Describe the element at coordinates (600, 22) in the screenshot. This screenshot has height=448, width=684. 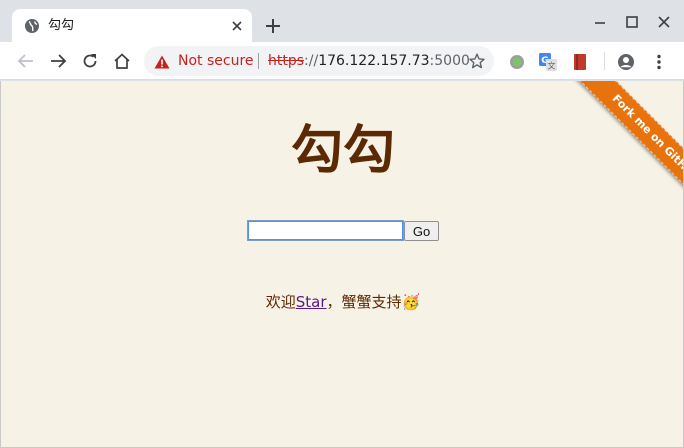
I see `minimize-icon` at that location.